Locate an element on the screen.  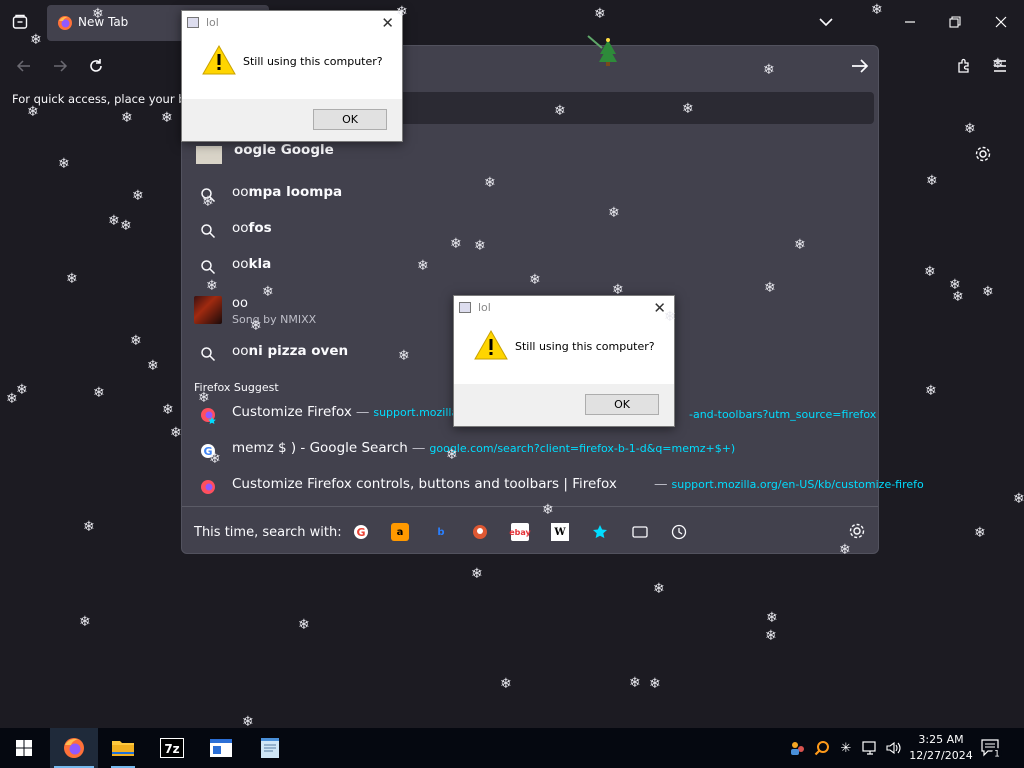
song-subtitle: Song by NMIXX is located at coordinates (274, 319).